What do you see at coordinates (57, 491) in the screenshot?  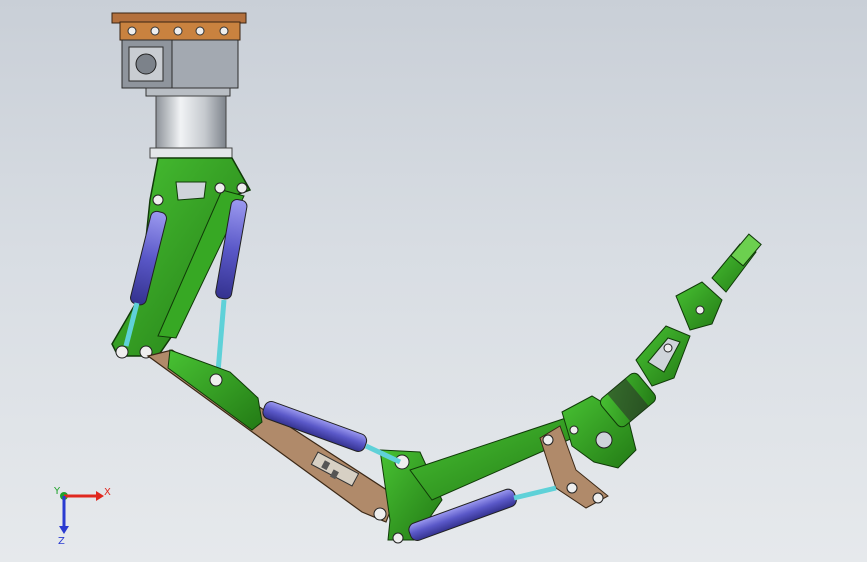 I see `triad-y-label: Y` at bounding box center [57, 491].